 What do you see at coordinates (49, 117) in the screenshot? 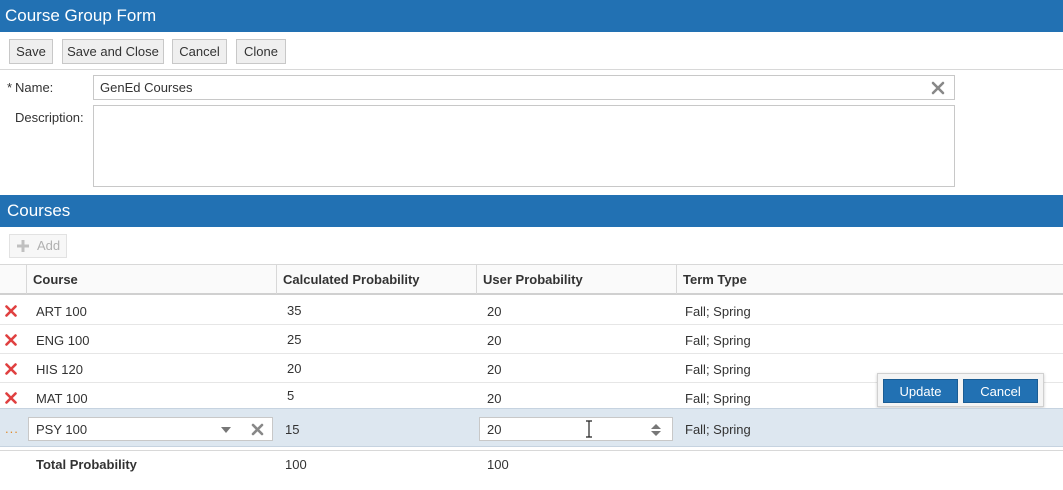
I see `description-label: Description:` at bounding box center [49, 117].